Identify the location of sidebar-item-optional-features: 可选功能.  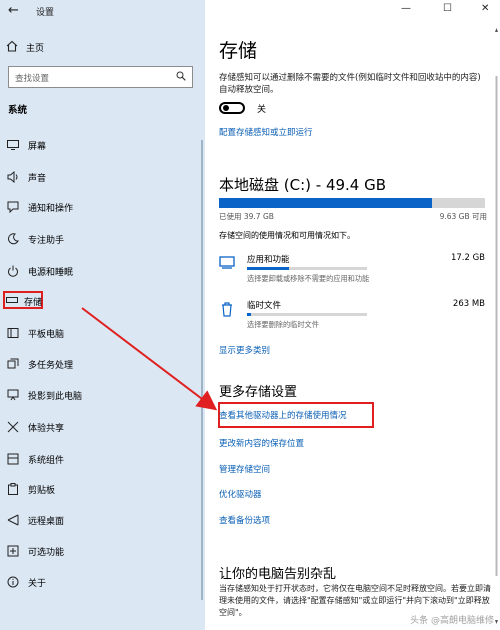
(35, 551).